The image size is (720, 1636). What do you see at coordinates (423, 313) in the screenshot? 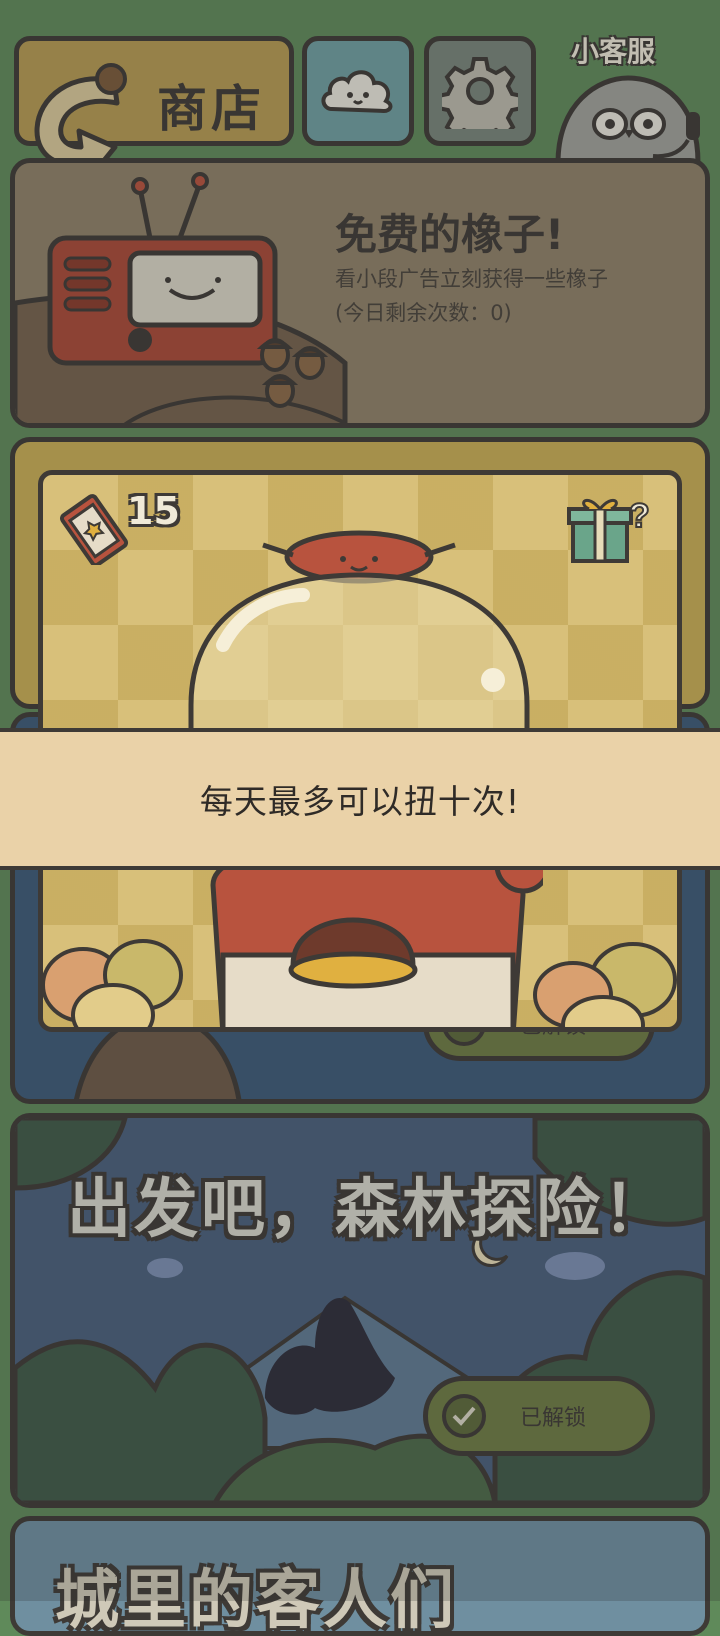
I see `free-acorns-remaining: (今日剩余次数：0)` at bounding box center [423, 313].